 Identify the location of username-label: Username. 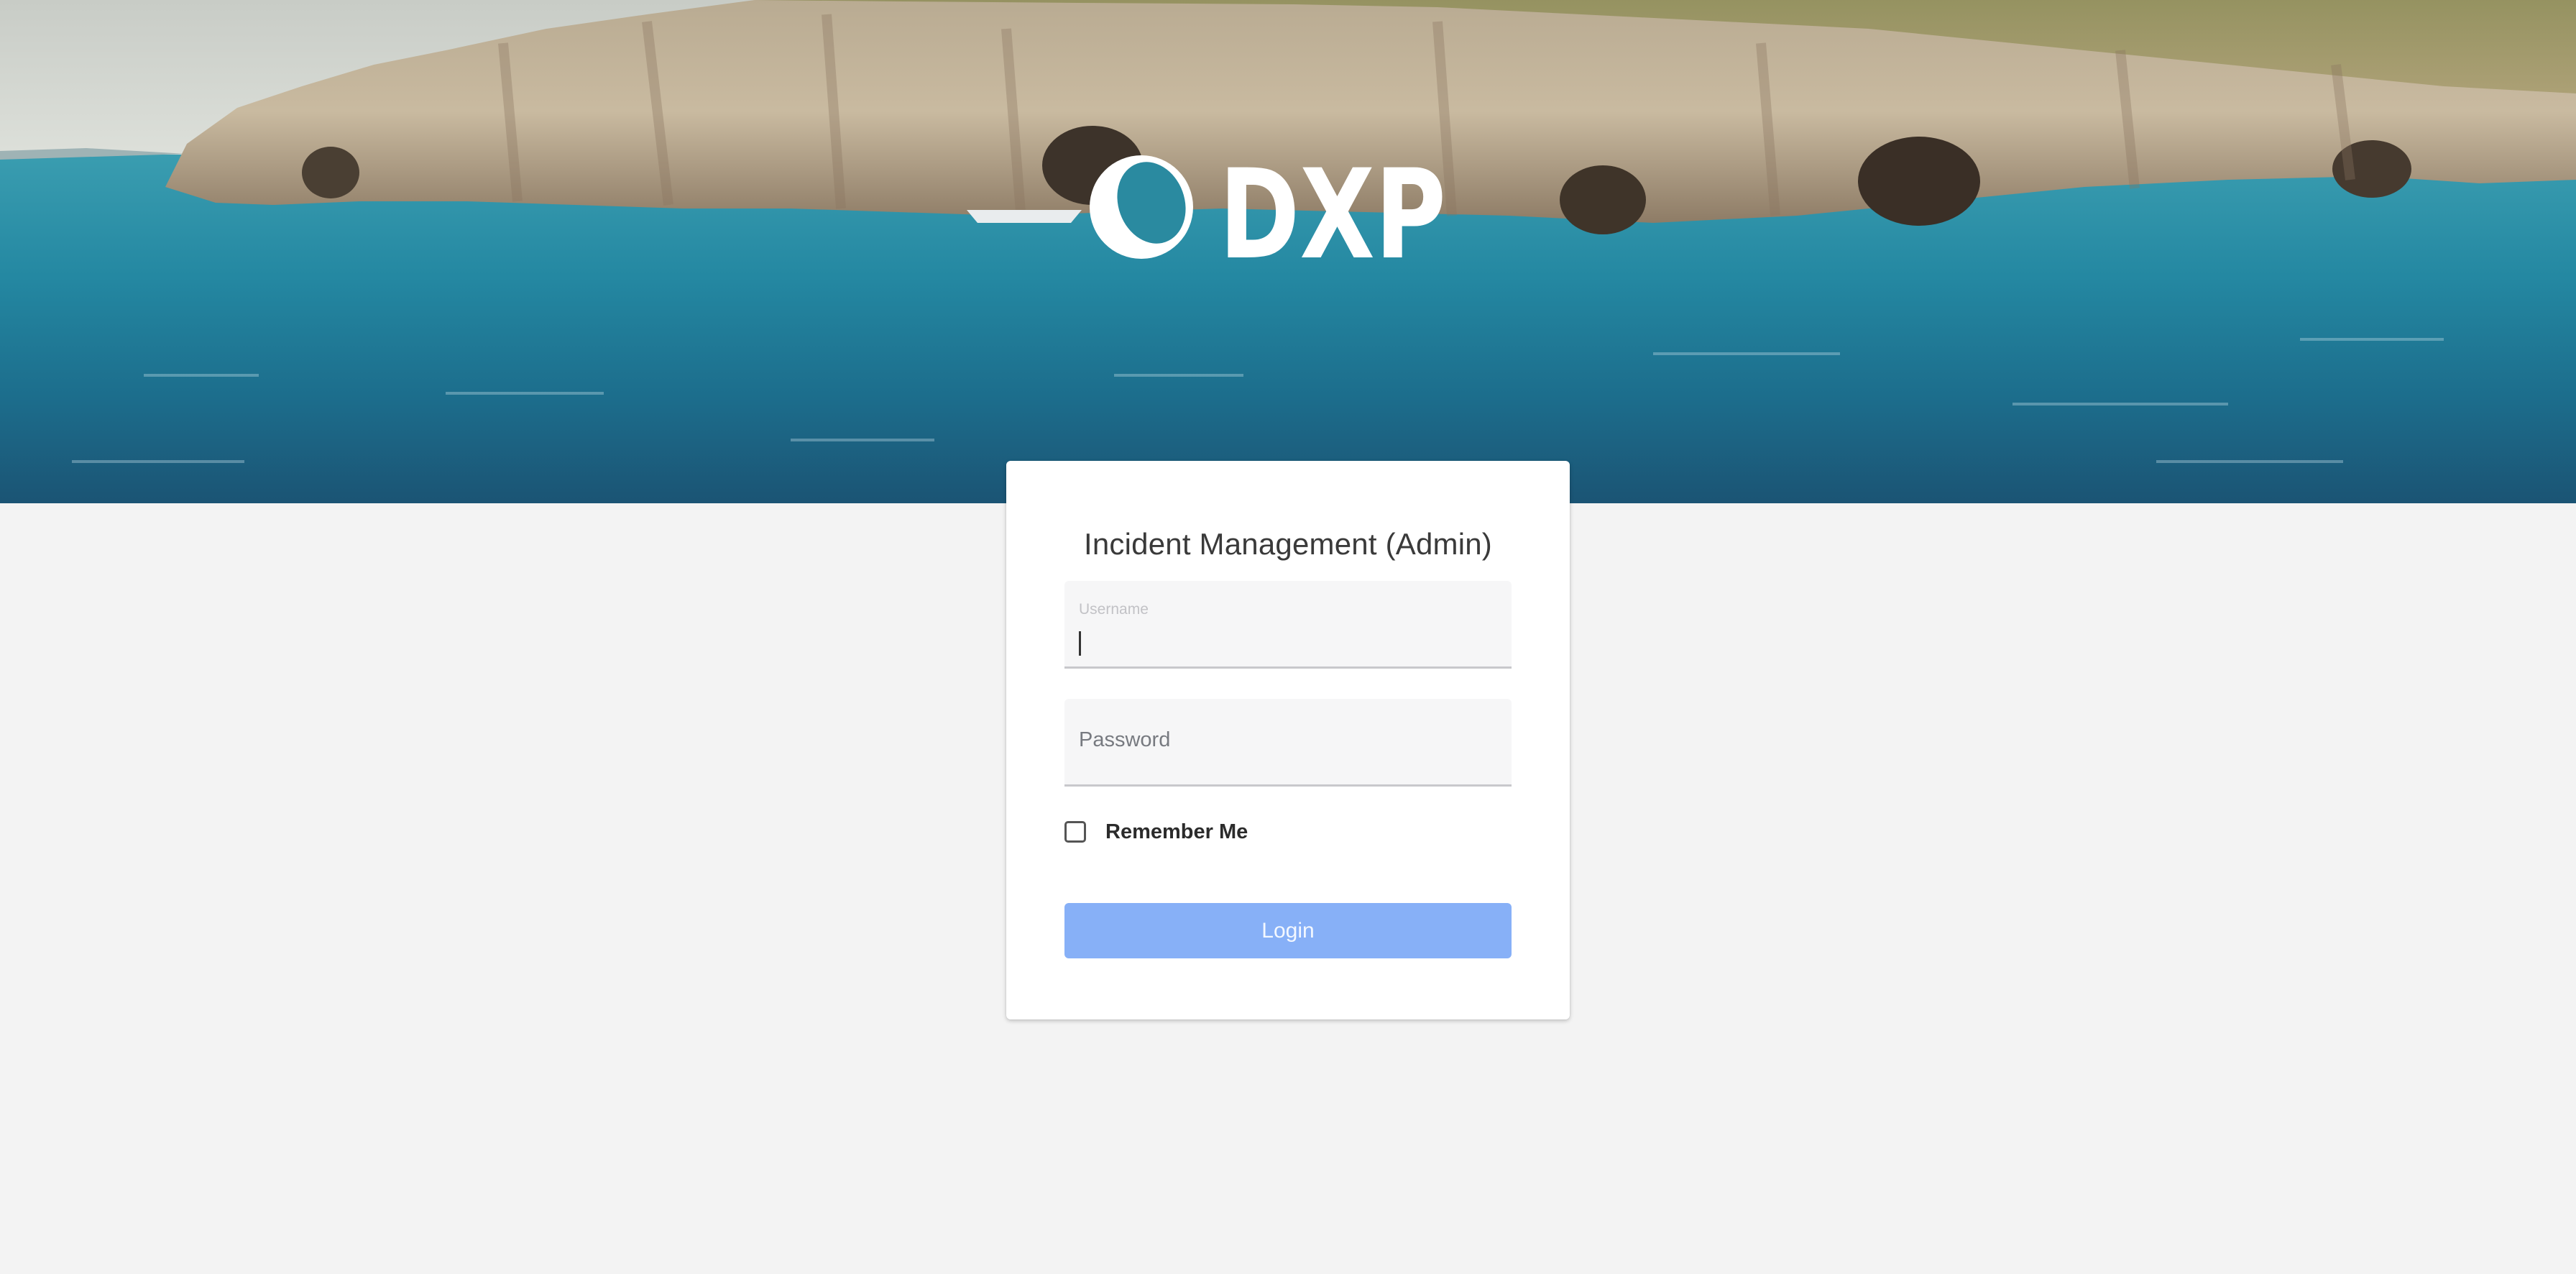
(1114, 609).